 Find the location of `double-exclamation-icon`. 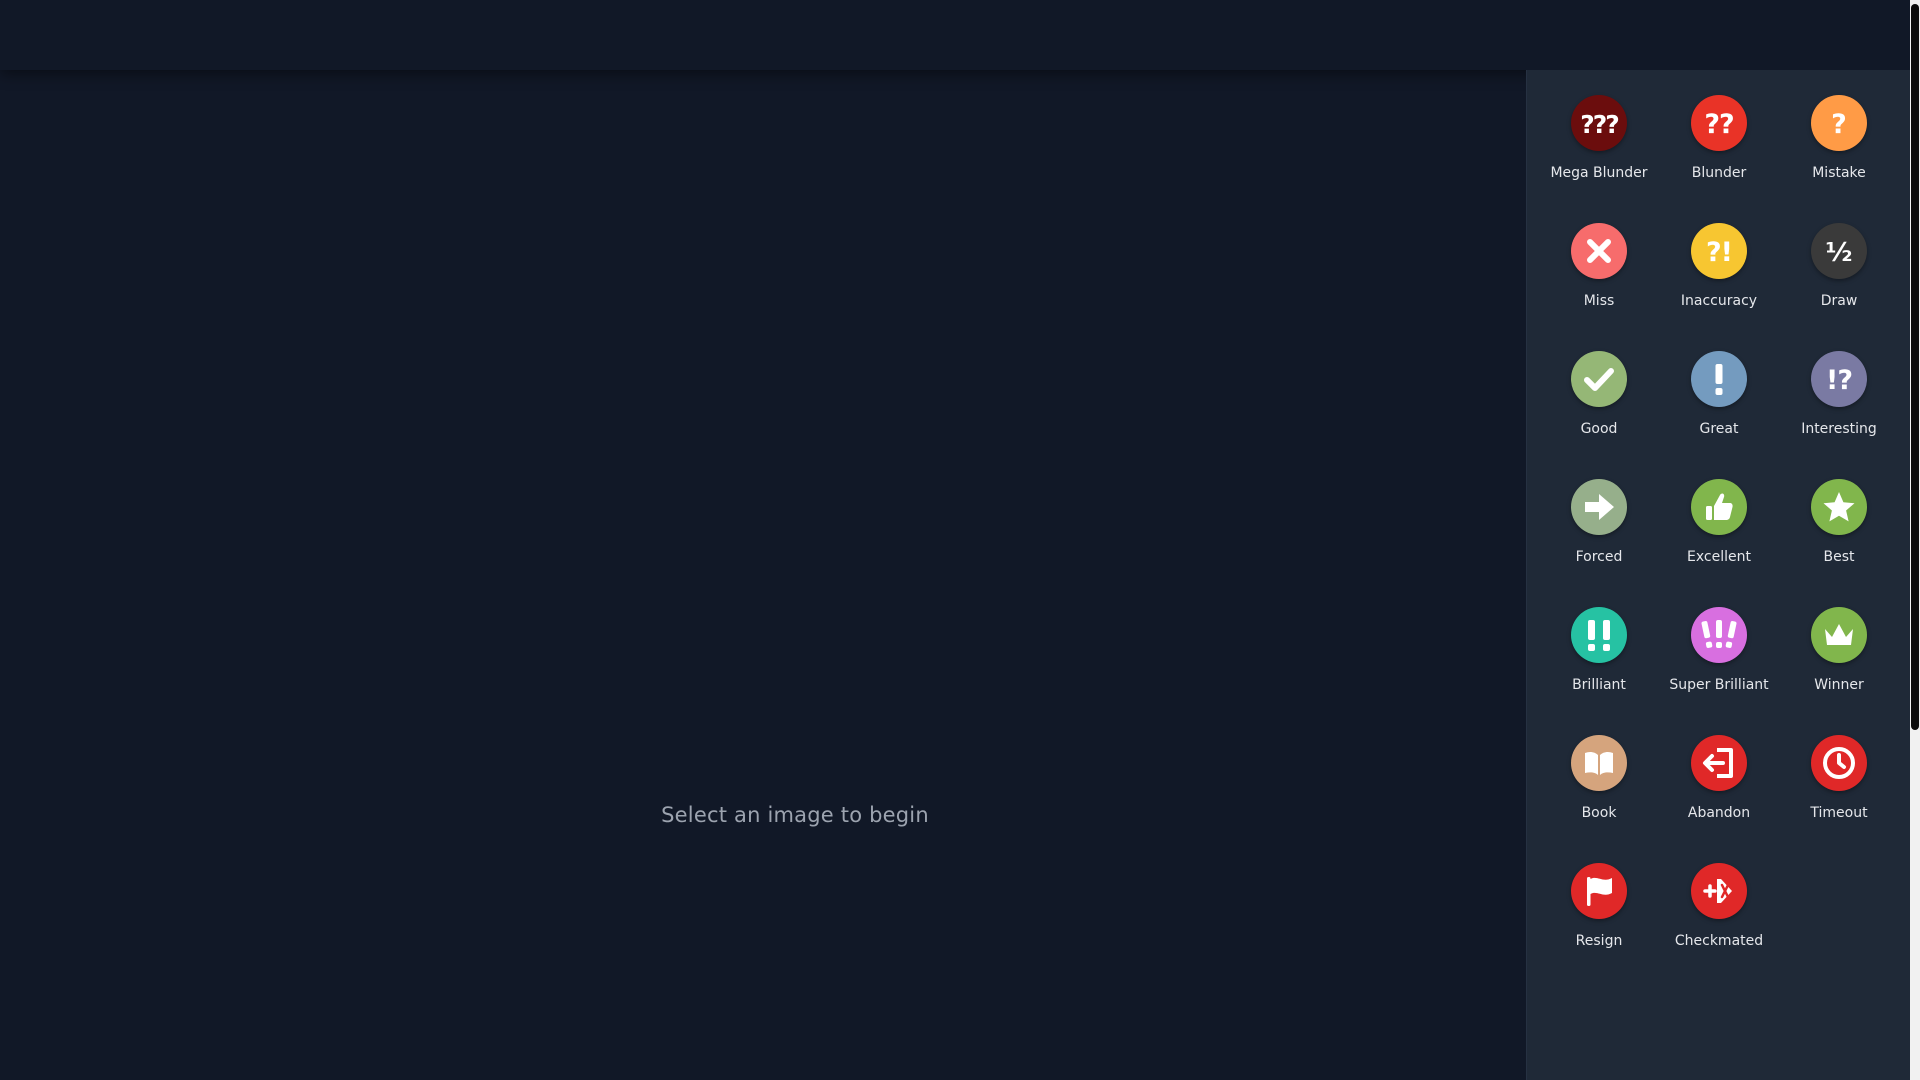

double-exclamation-icon is located at coordinates (1599, 635).